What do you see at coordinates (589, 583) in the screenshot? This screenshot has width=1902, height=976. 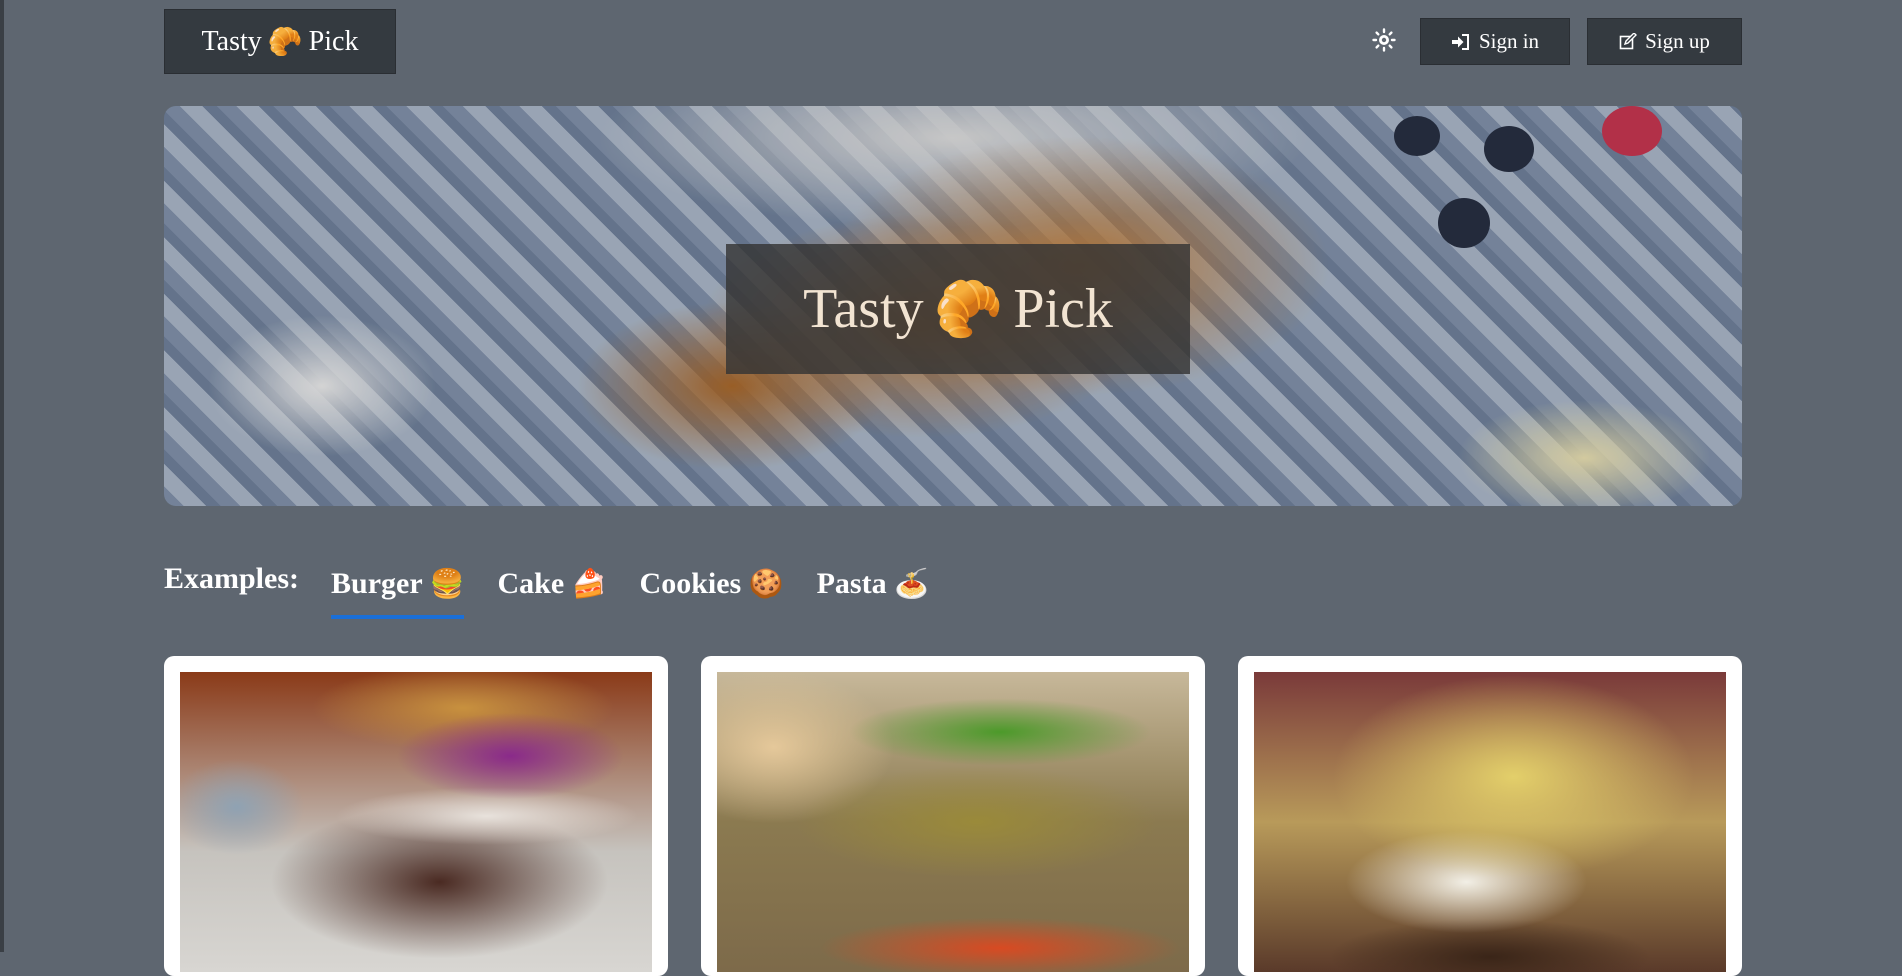 I see `cake-icon: 🍰` at bounding box center [589, 583].